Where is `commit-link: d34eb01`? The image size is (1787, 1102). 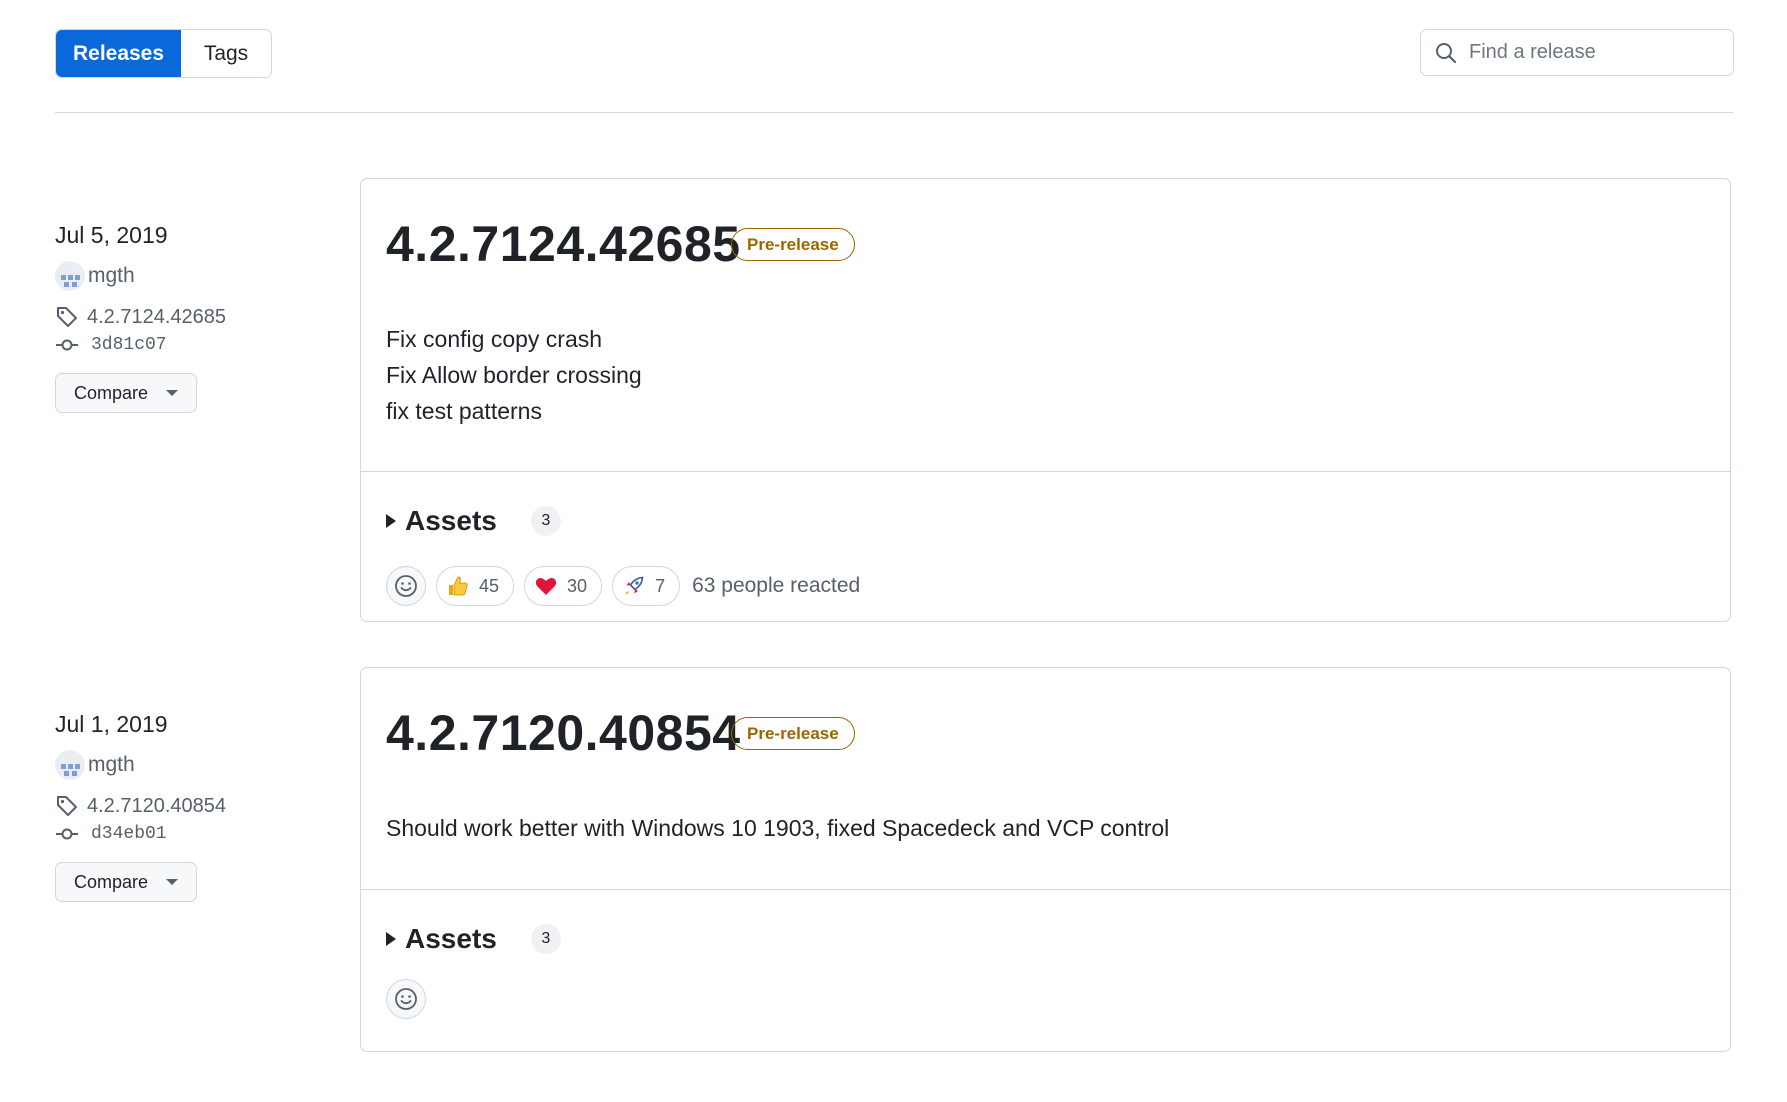
commit-link: d34eb01 is located at coordinates (129, 834).